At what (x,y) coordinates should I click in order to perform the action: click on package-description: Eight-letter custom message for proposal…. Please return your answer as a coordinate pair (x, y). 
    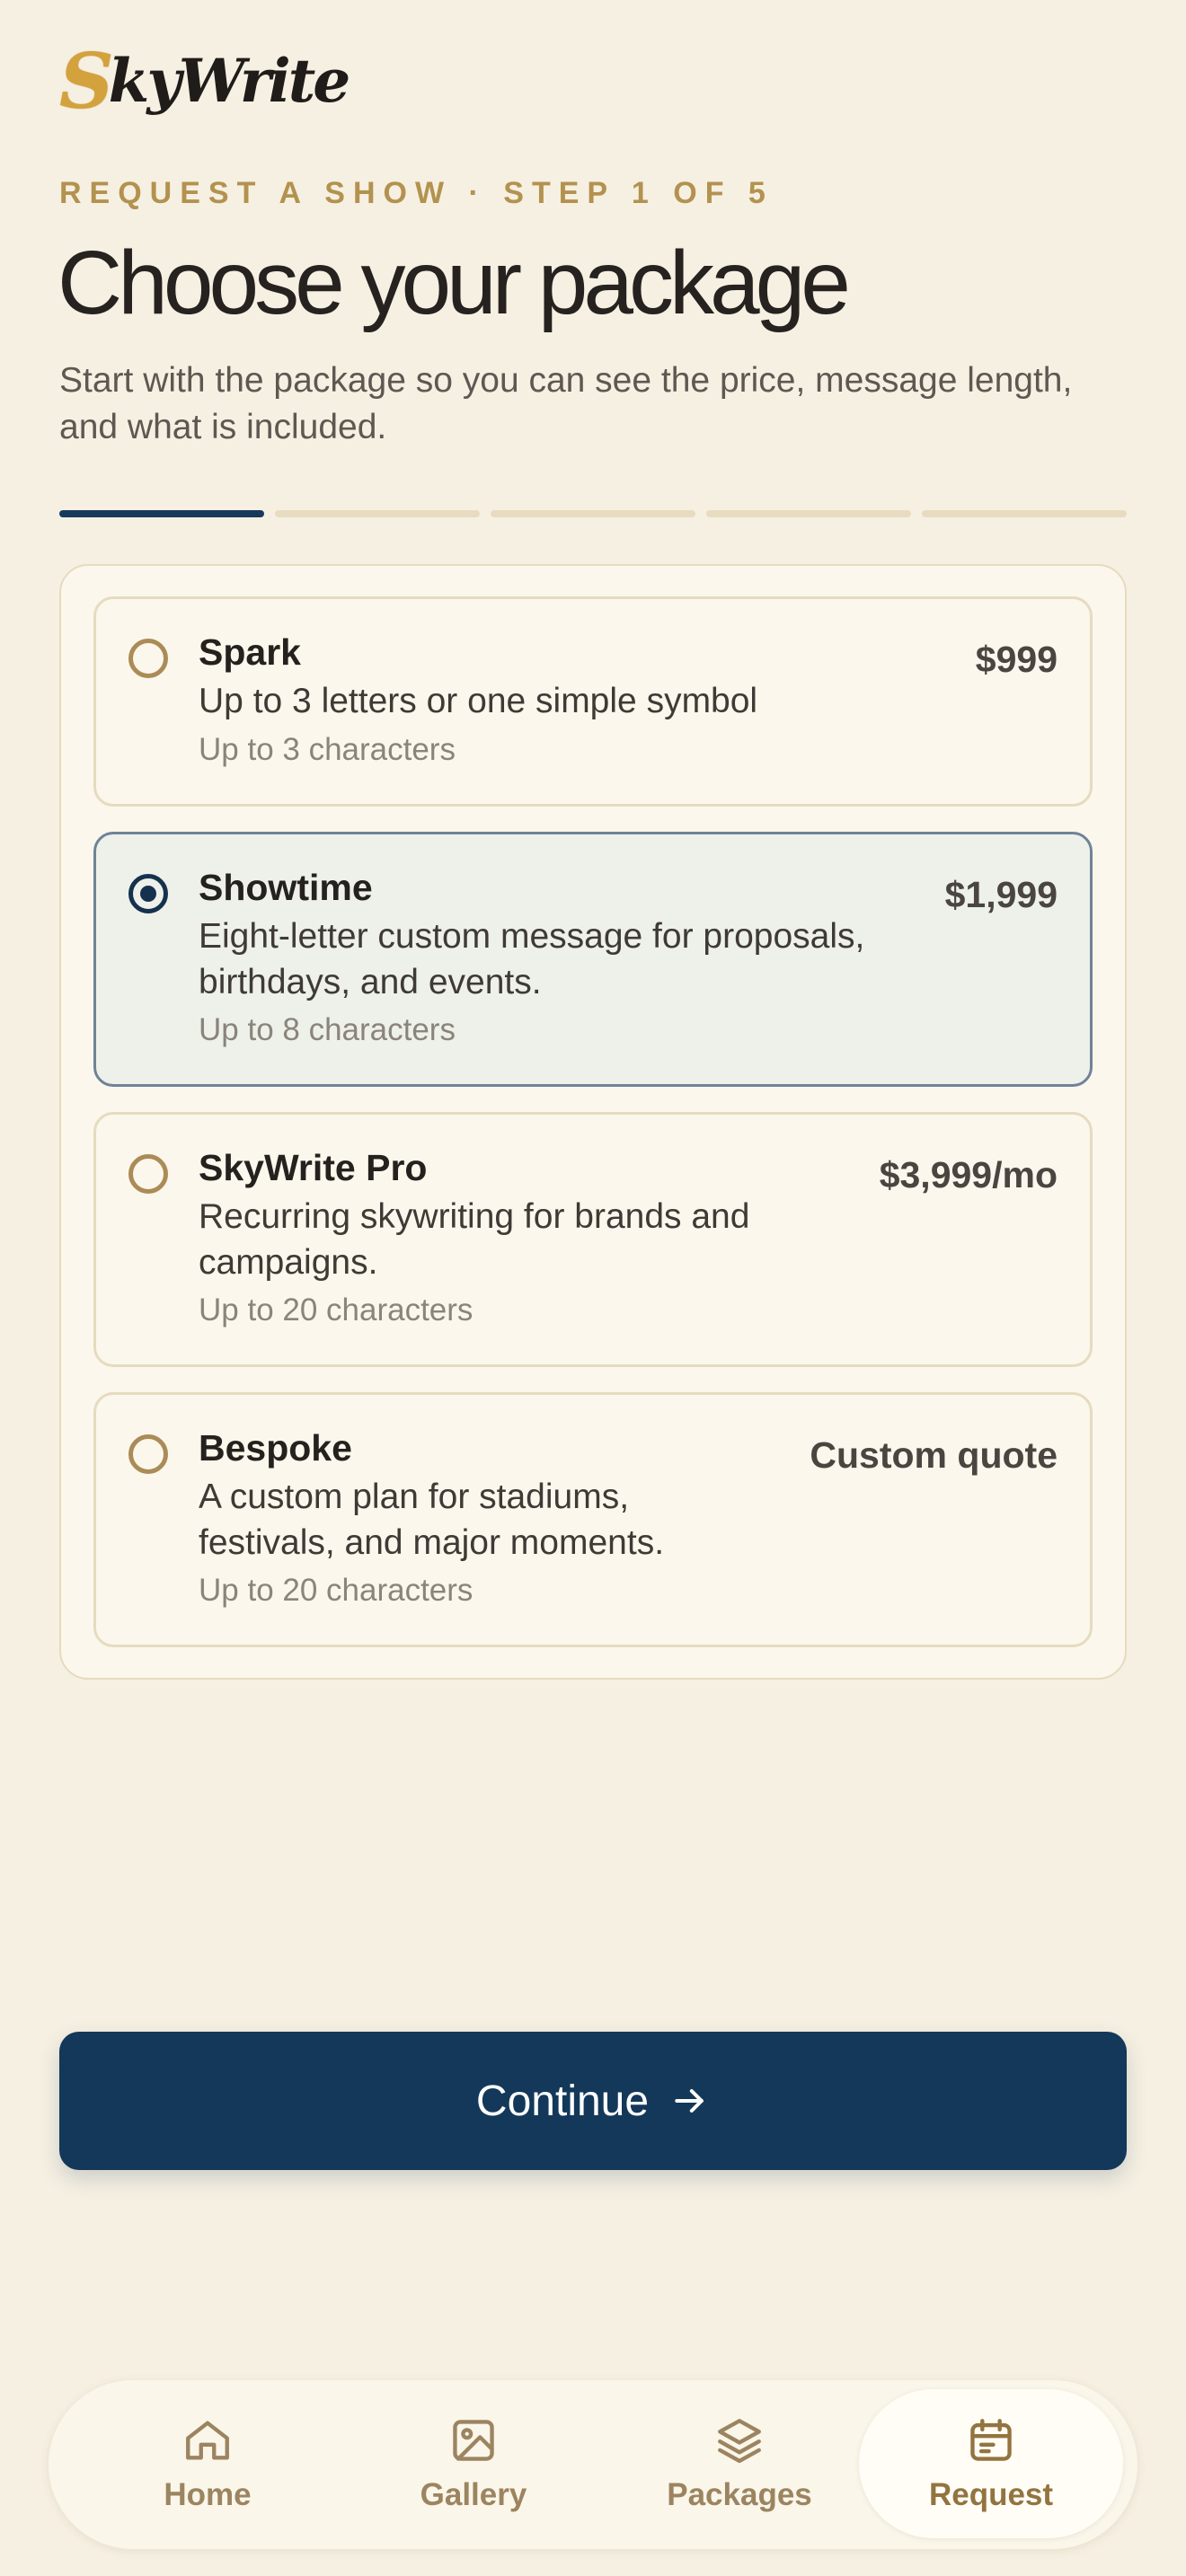
    Looking at the image, I should click on (532, 959).